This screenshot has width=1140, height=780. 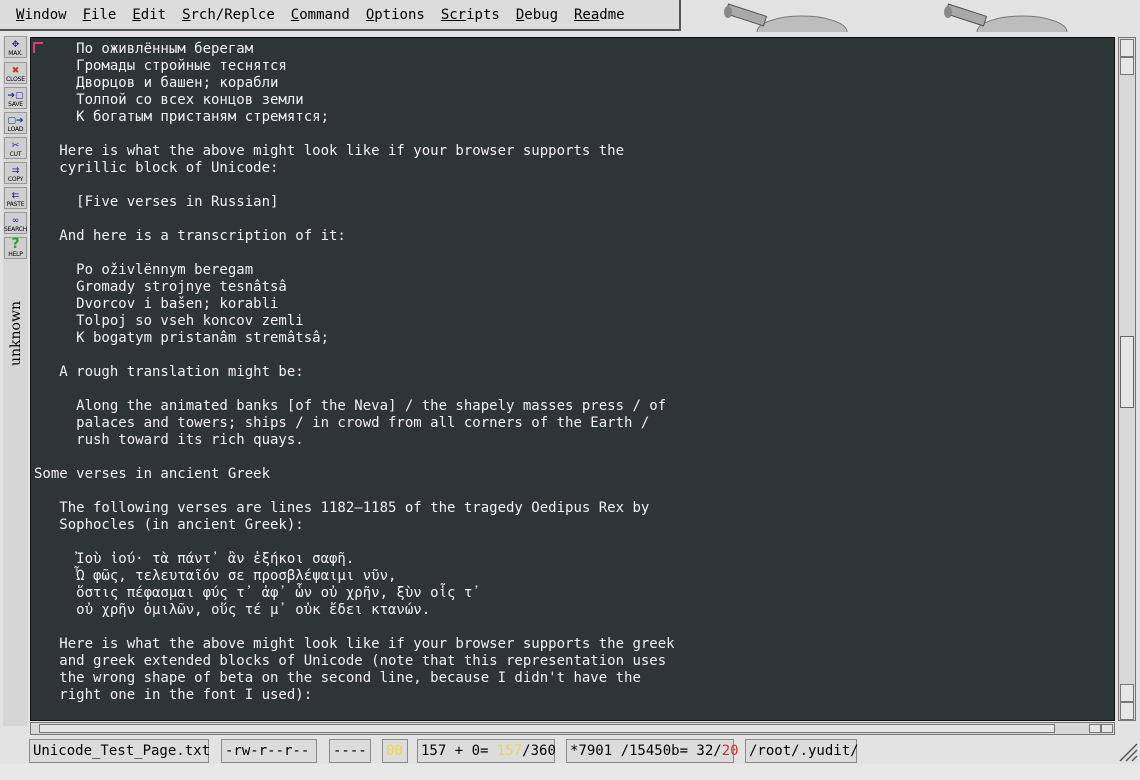 I want to click on background-pattern, so click(x=570, y=772).